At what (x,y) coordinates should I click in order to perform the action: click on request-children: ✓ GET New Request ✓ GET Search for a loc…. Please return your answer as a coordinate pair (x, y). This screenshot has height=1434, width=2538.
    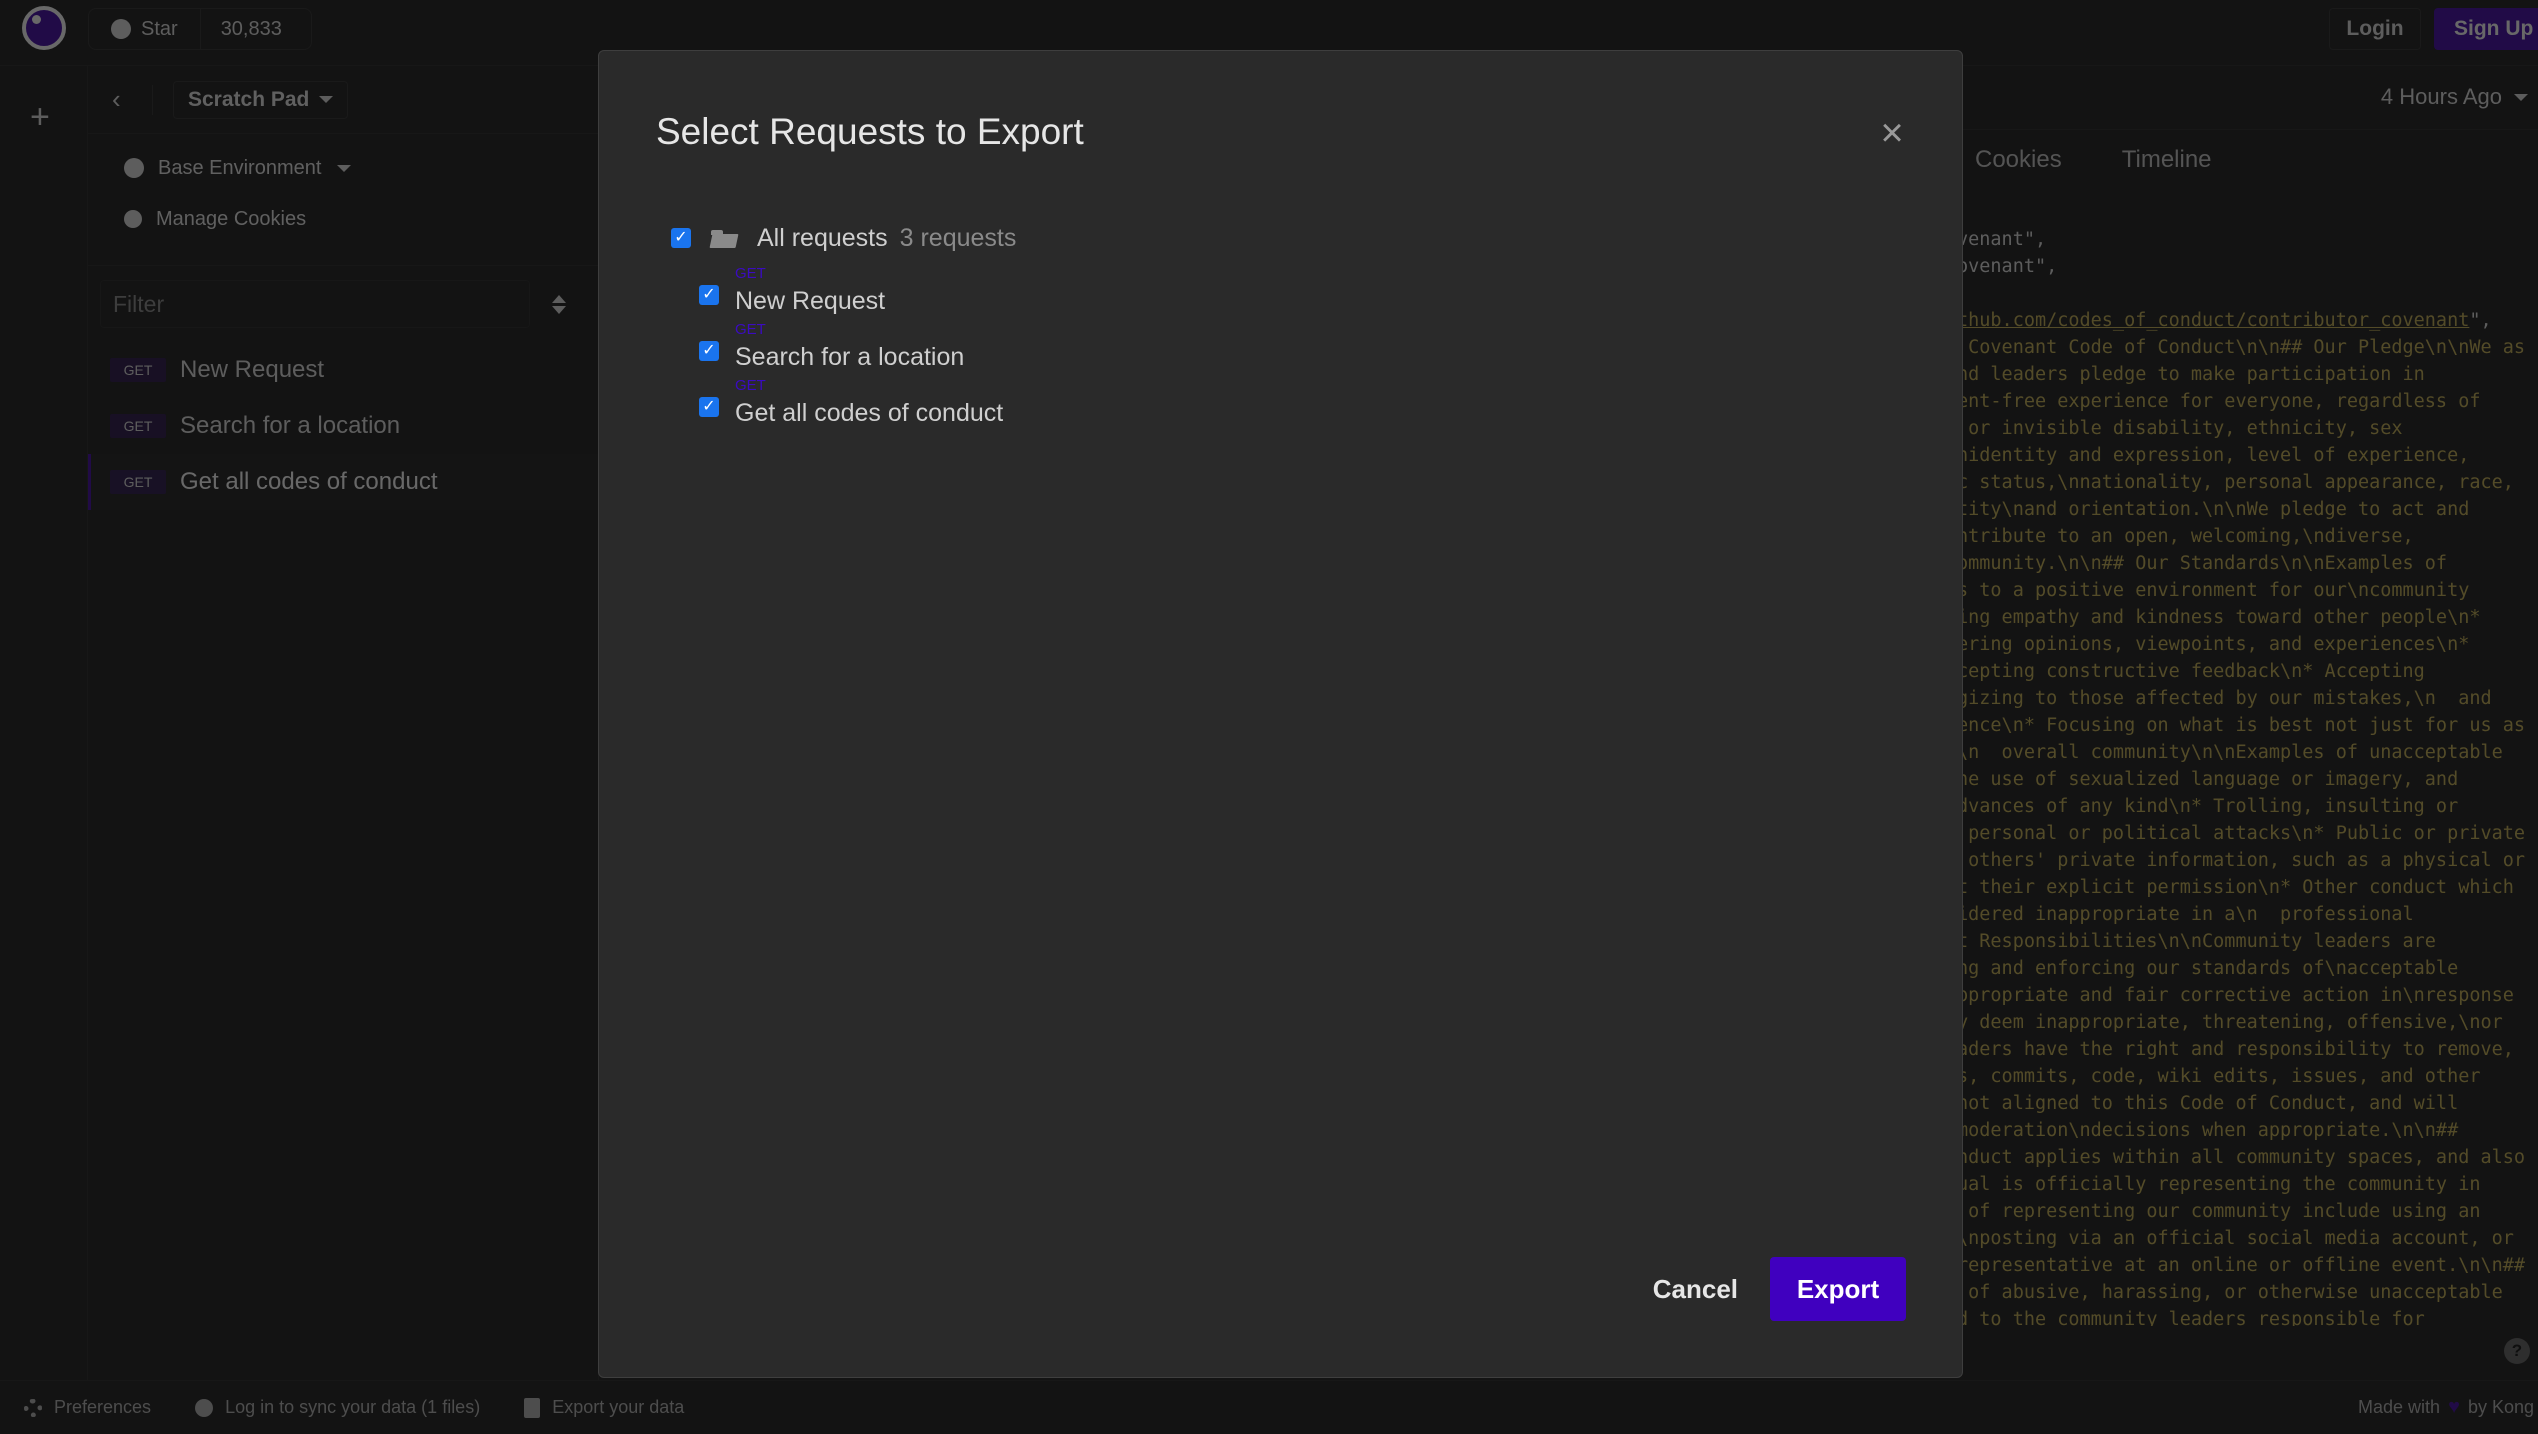
    Looking at the image, I should click on (857, 349).